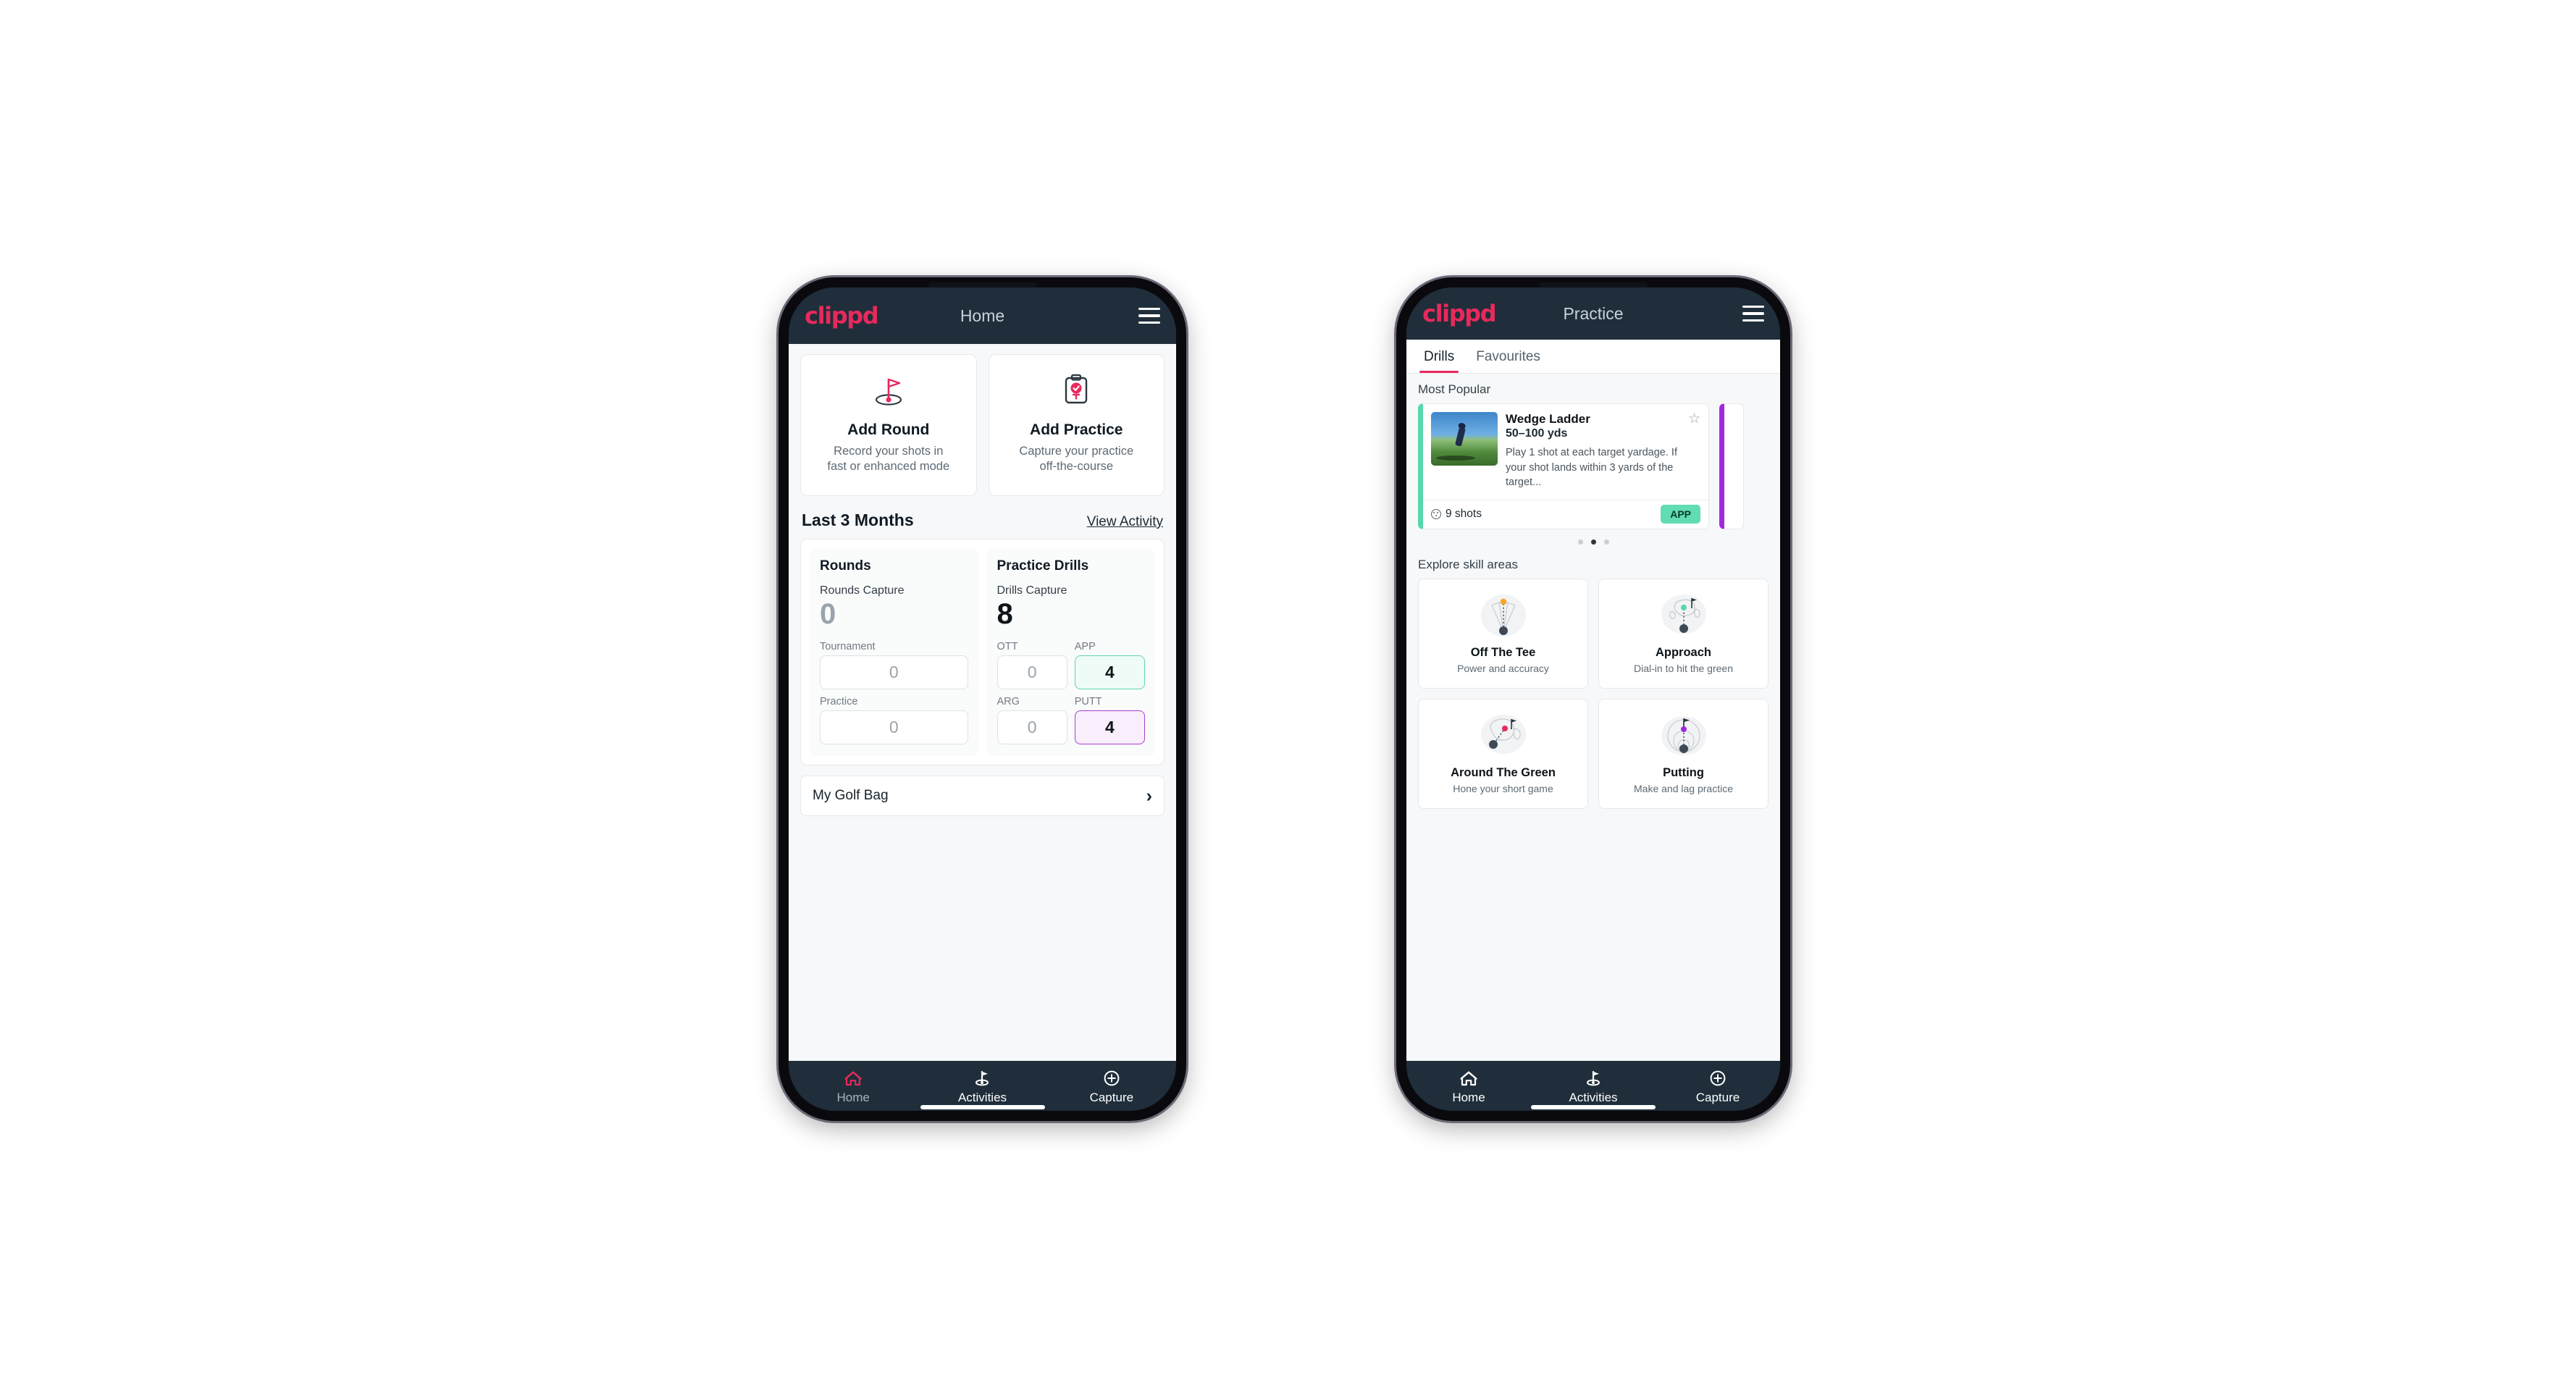 Image resolution: width=2576 pixels, height=1386 pixels. Describe the element at coordinates (1439, 360) in the screenshot. I see `tab-drills: Drills` at that location.